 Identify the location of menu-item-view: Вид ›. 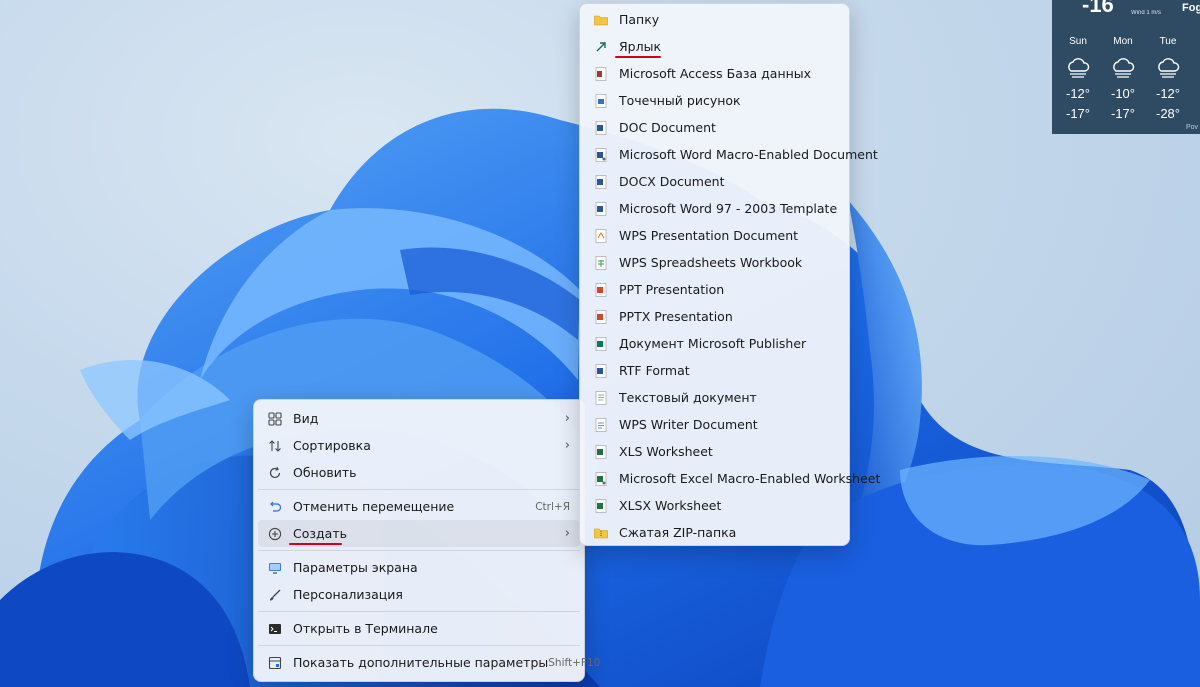
(419, 418).